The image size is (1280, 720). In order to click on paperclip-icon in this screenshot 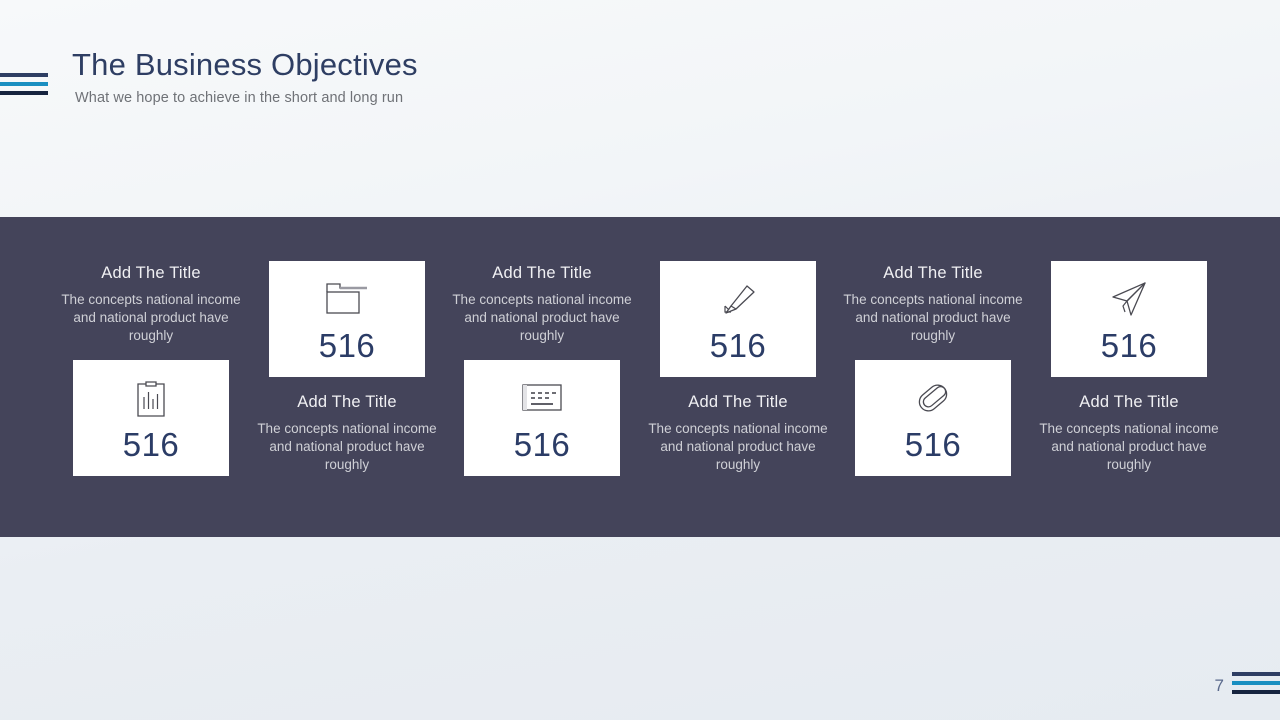, I will do `click(933, 398)`.